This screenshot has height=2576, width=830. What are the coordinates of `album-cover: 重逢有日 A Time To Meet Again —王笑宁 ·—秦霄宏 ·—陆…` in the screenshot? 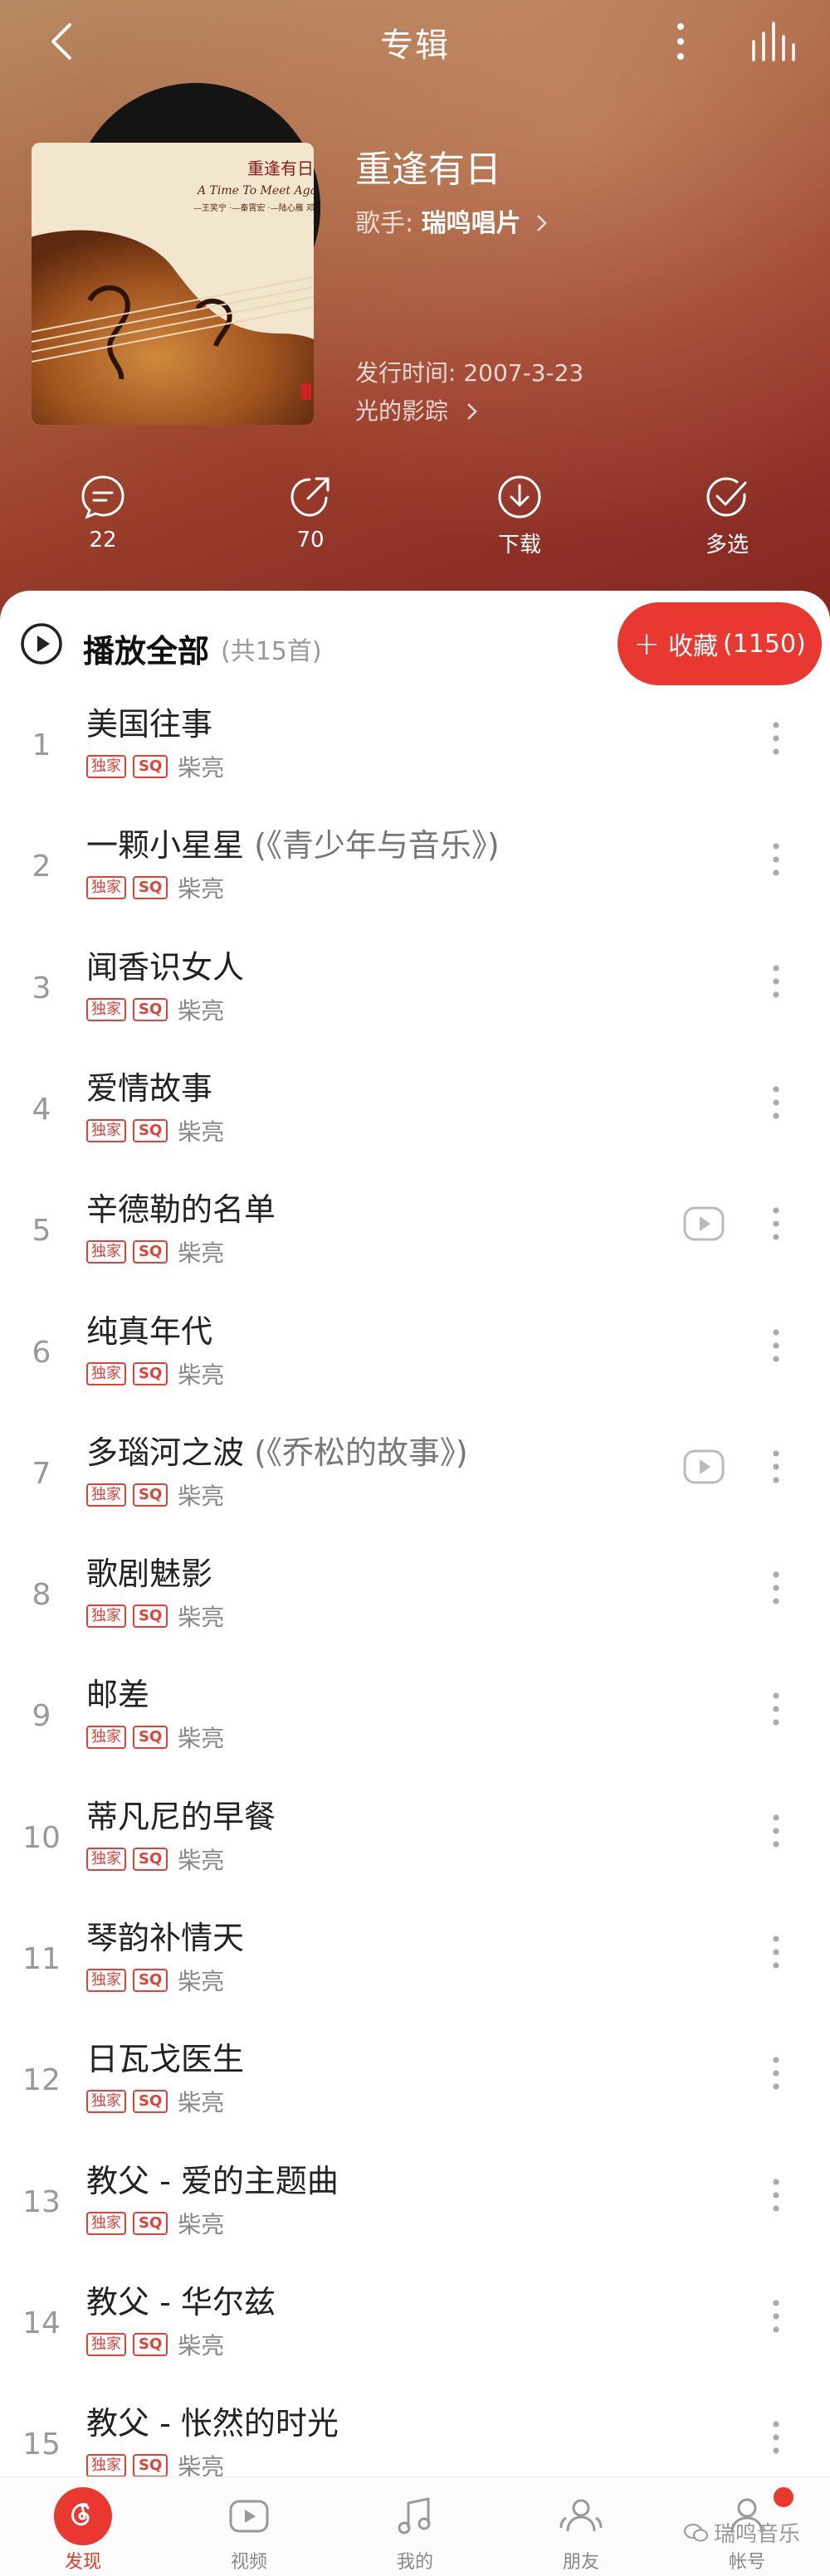 It's located at (173, 284).